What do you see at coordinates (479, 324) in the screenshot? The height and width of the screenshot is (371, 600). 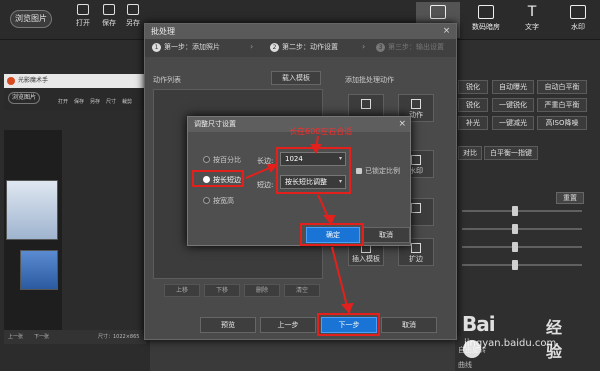 I see `baidu-logo-text: Bai` at bounding box center [479, 324].